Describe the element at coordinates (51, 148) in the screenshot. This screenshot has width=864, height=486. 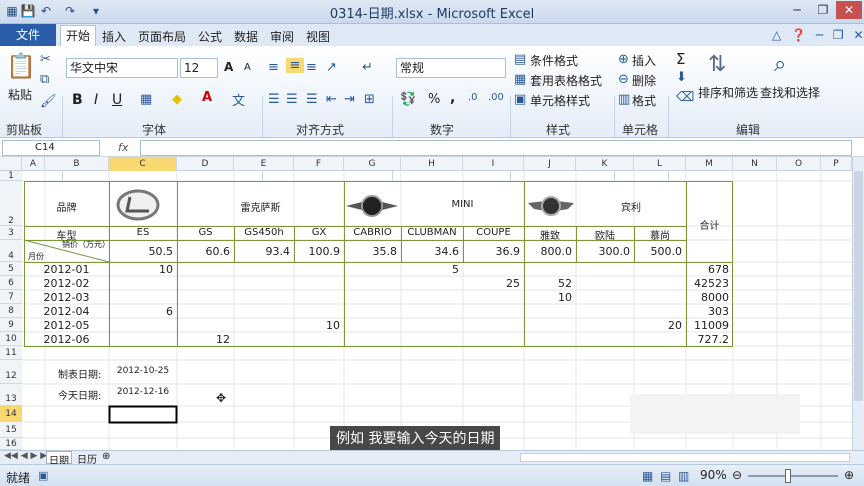
I see `name-box: C14` at that location.